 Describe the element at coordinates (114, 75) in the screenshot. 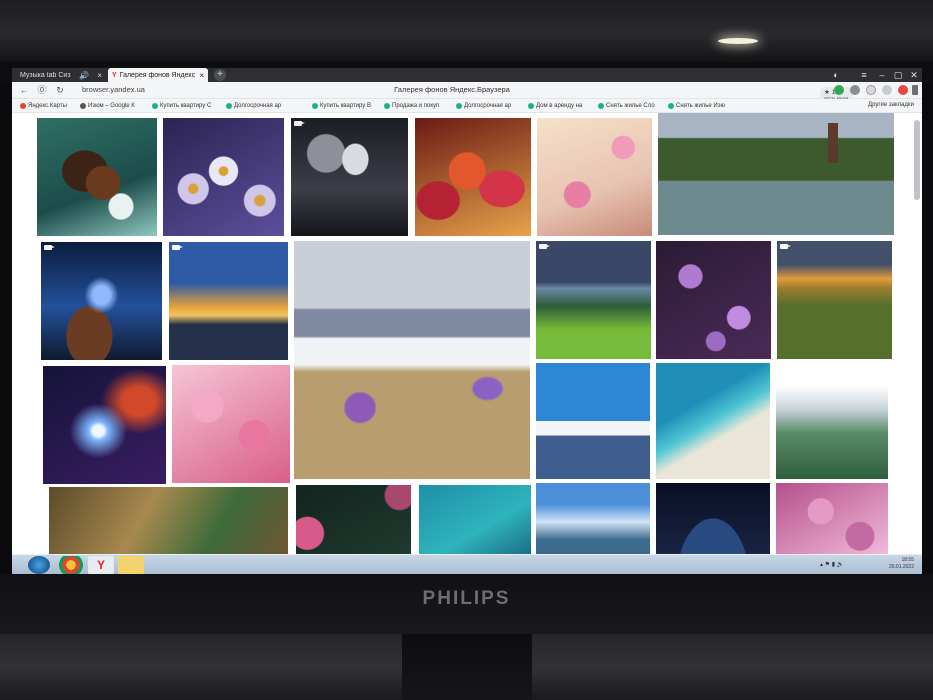

I see `yandex-favicon-icon: Y` at that location.